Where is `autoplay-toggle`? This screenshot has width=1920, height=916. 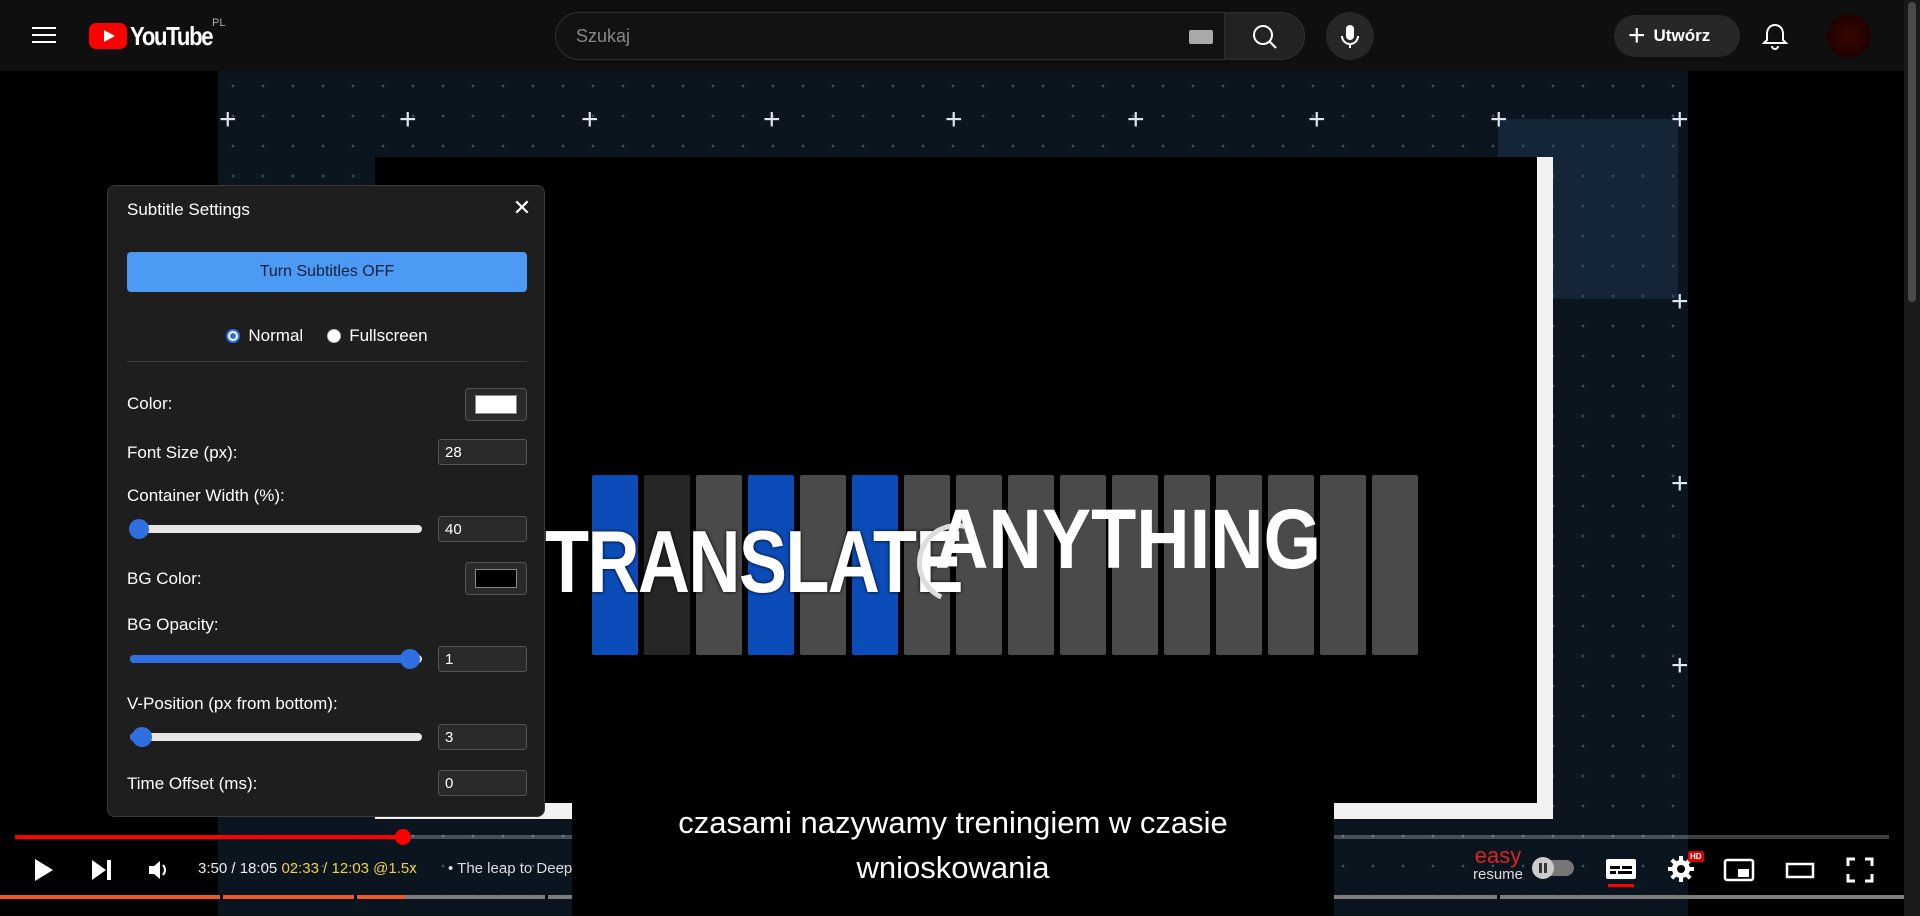
autoplay-toggle is located at coordinates (1553, 868).